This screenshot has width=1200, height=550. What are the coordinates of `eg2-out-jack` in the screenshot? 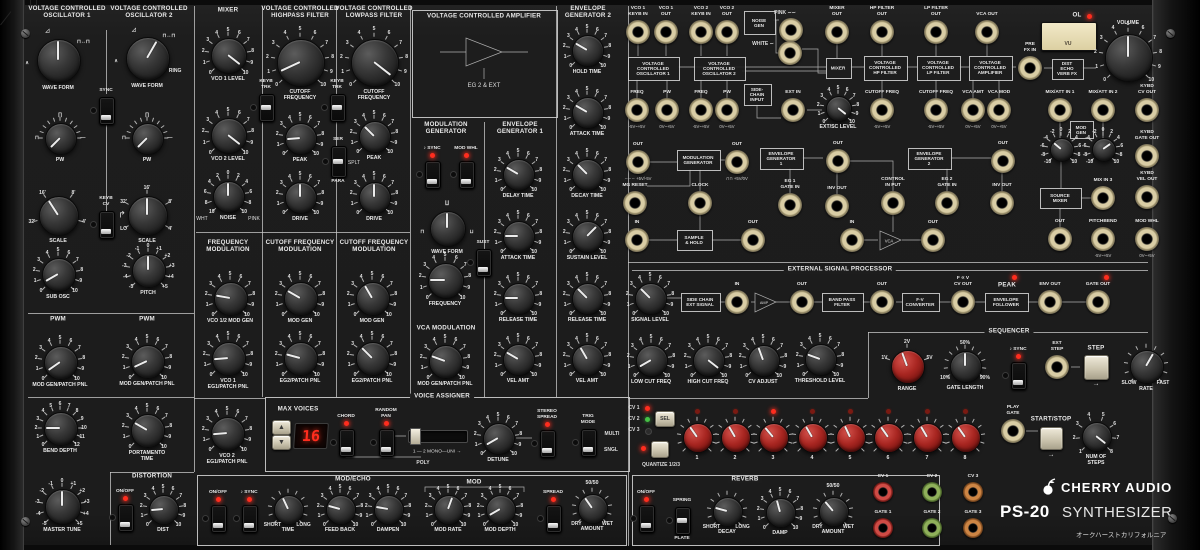 It's located at (1003, 161).